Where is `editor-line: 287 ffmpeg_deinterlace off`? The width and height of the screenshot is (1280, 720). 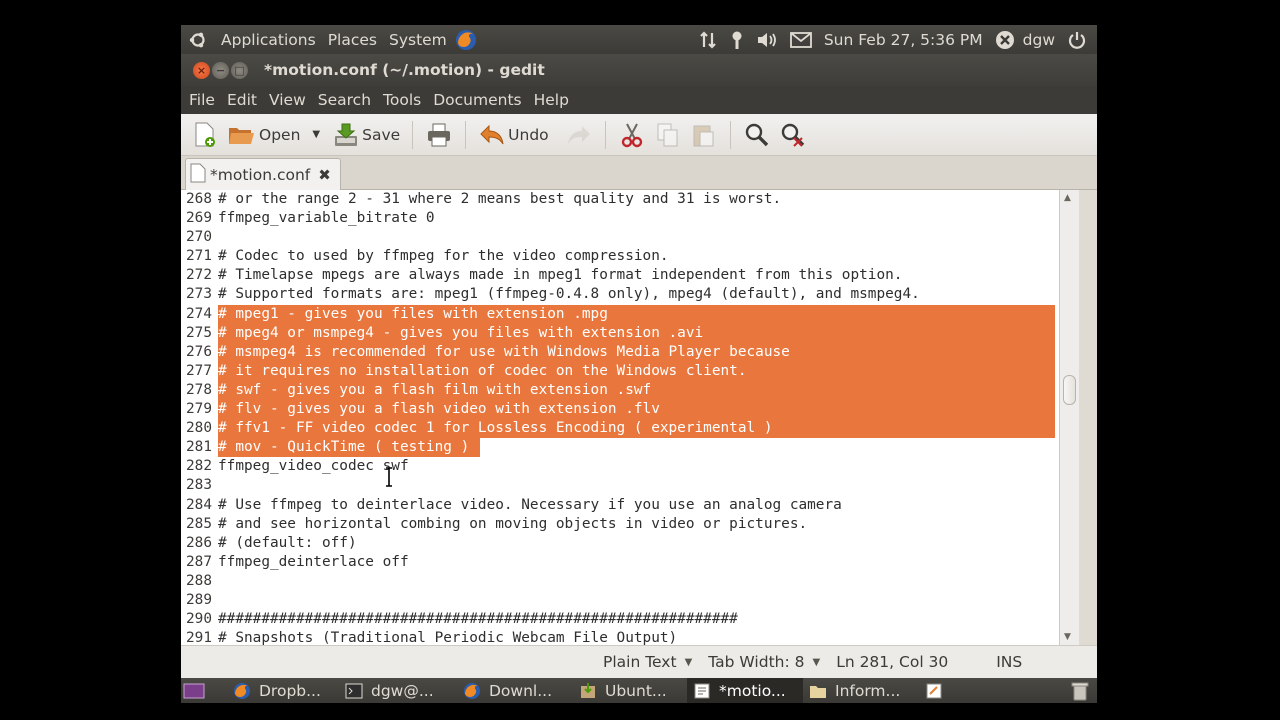
editor-line: 287 ffmpeg_deinterlace off is located at coordinates (620, 562).